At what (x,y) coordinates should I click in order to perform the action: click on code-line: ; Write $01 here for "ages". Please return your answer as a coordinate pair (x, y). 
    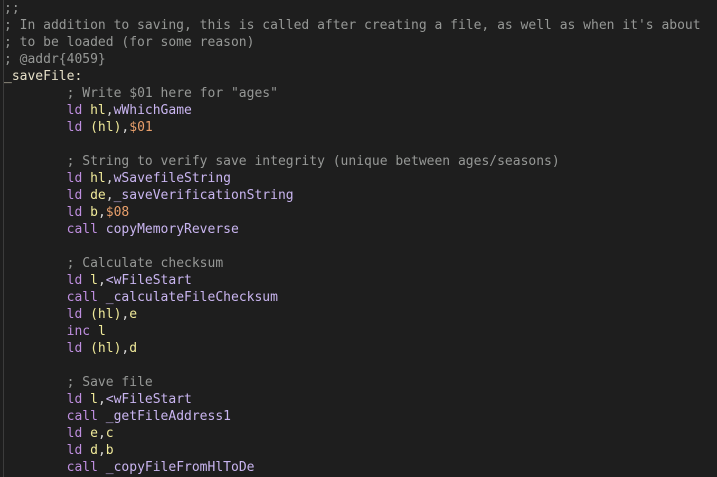
    Looking at the image, I should click on (141, 93).